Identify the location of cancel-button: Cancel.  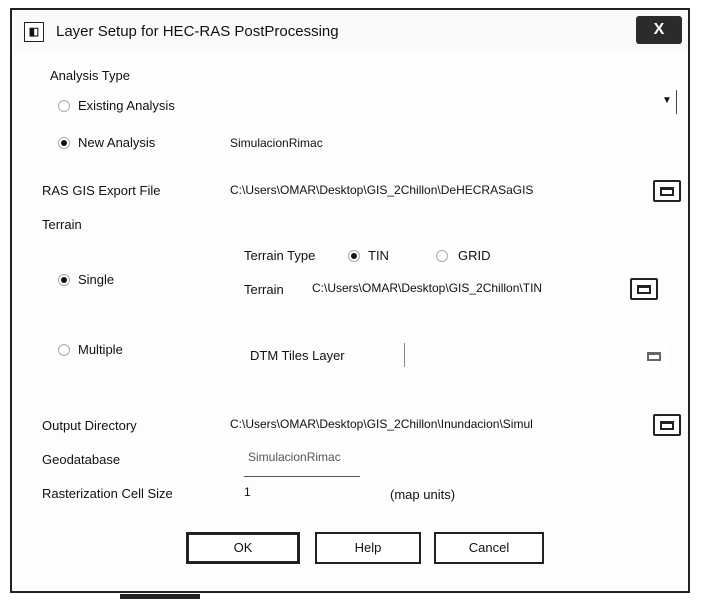
(489, 548).